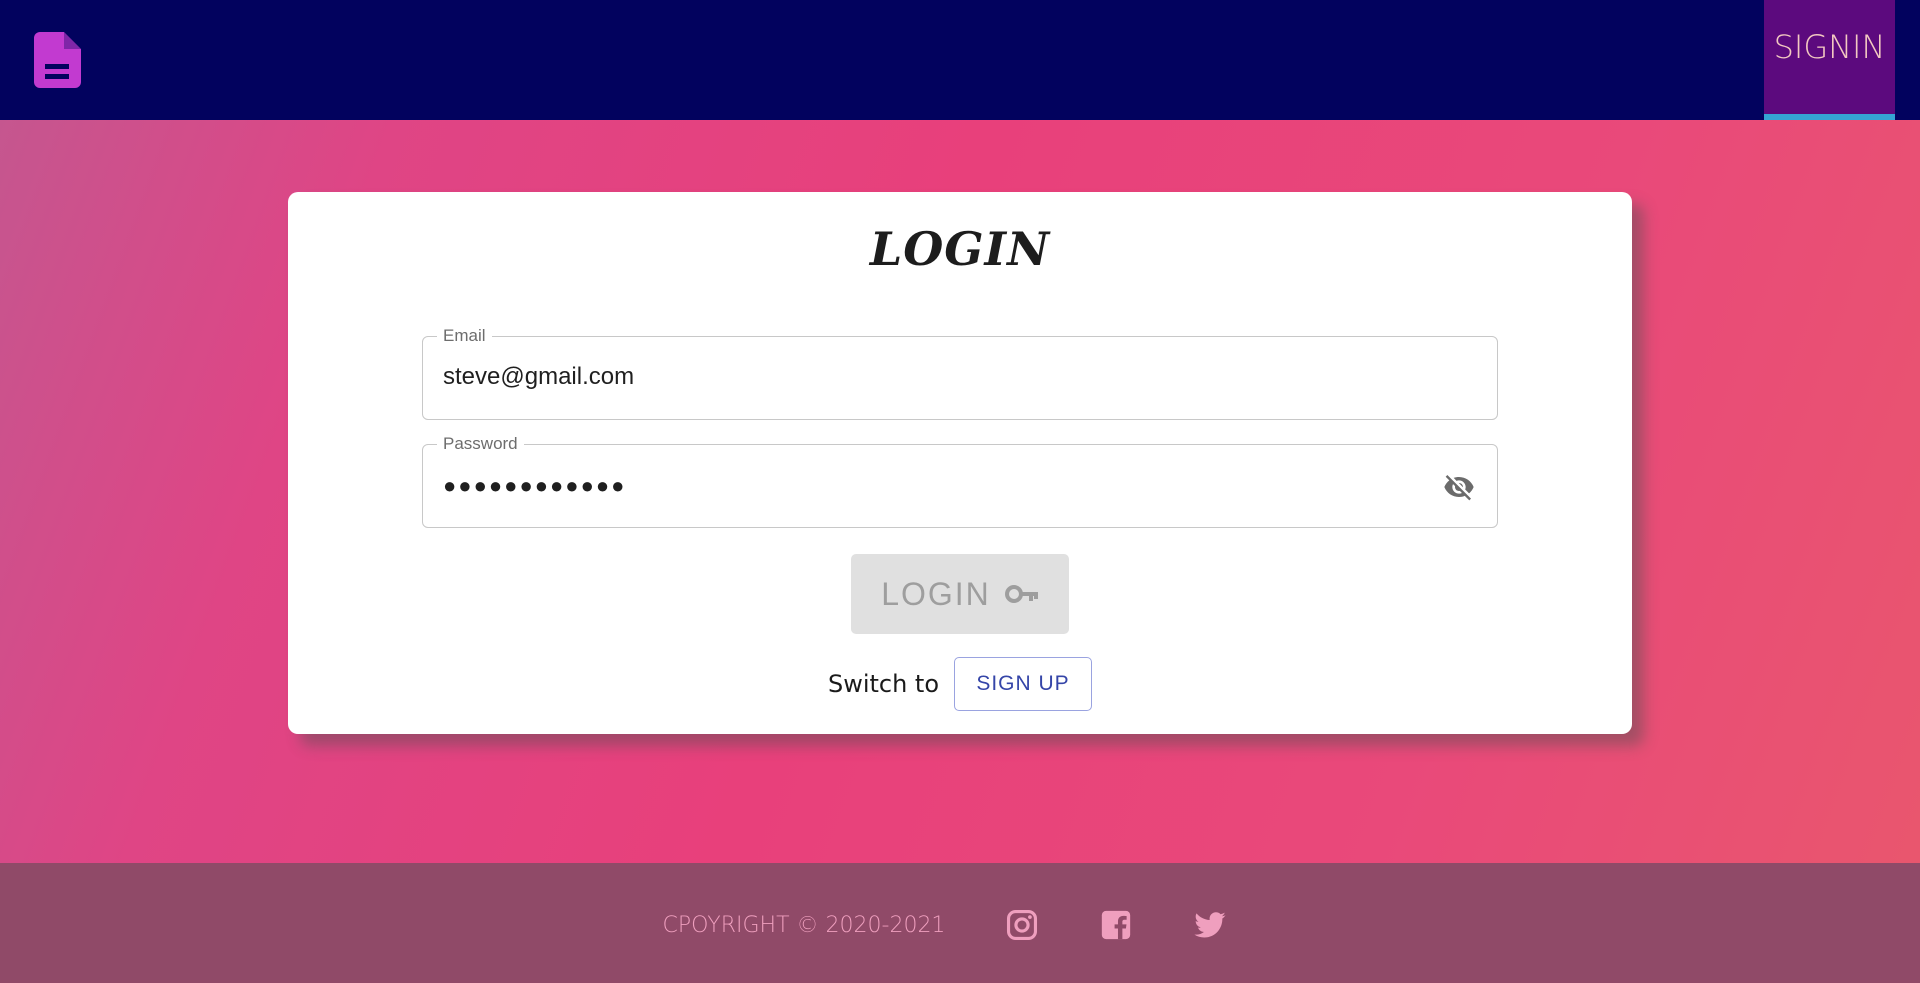 The height and width of the screenshot is (983, 1920). Describe the element at coordinates (933, 377) in the screenshot. I see `email-input: steve@gmail.com` at that location.